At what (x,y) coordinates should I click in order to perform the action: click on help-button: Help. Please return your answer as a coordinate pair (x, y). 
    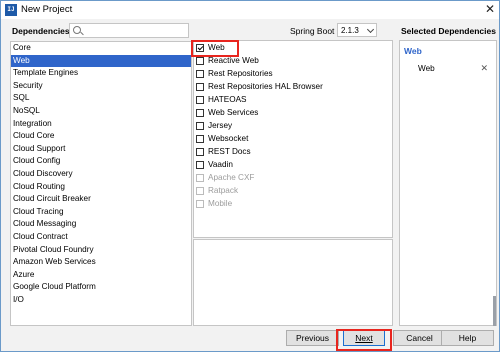
    Looking at the image, I should click on (467, 338).